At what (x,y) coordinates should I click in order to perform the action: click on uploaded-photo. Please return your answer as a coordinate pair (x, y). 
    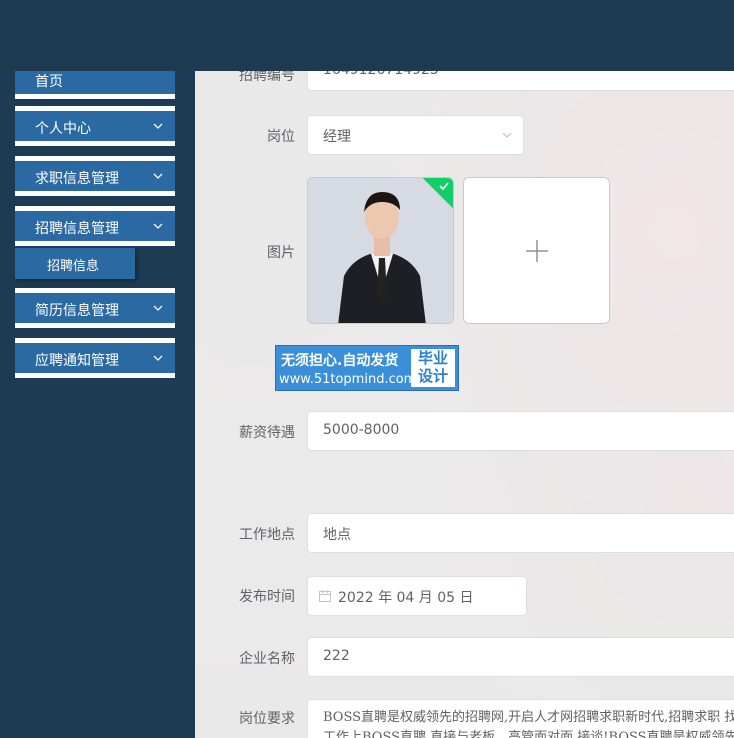
    Looking at the image, I should click on (380, 250).